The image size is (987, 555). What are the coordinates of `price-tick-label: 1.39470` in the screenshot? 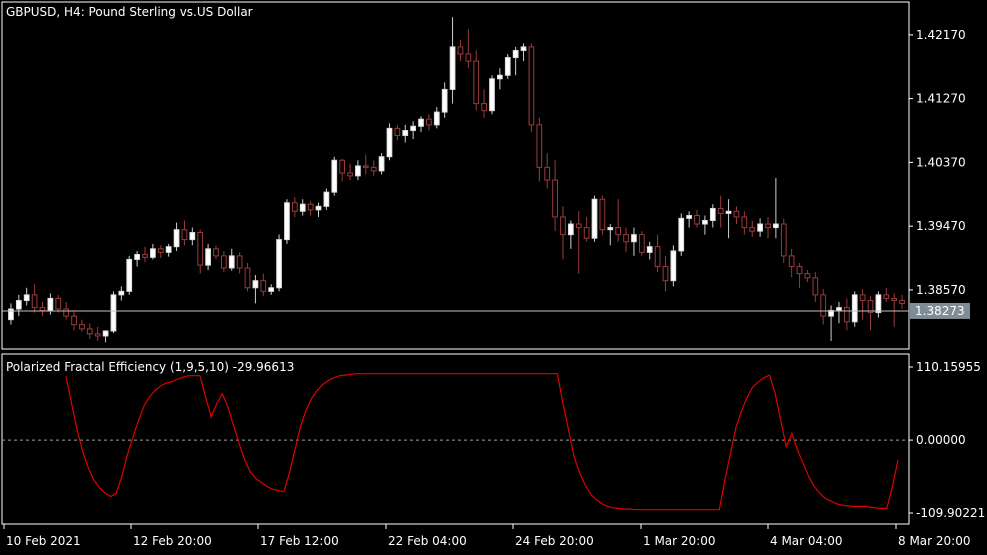 It's located at (941, 226).